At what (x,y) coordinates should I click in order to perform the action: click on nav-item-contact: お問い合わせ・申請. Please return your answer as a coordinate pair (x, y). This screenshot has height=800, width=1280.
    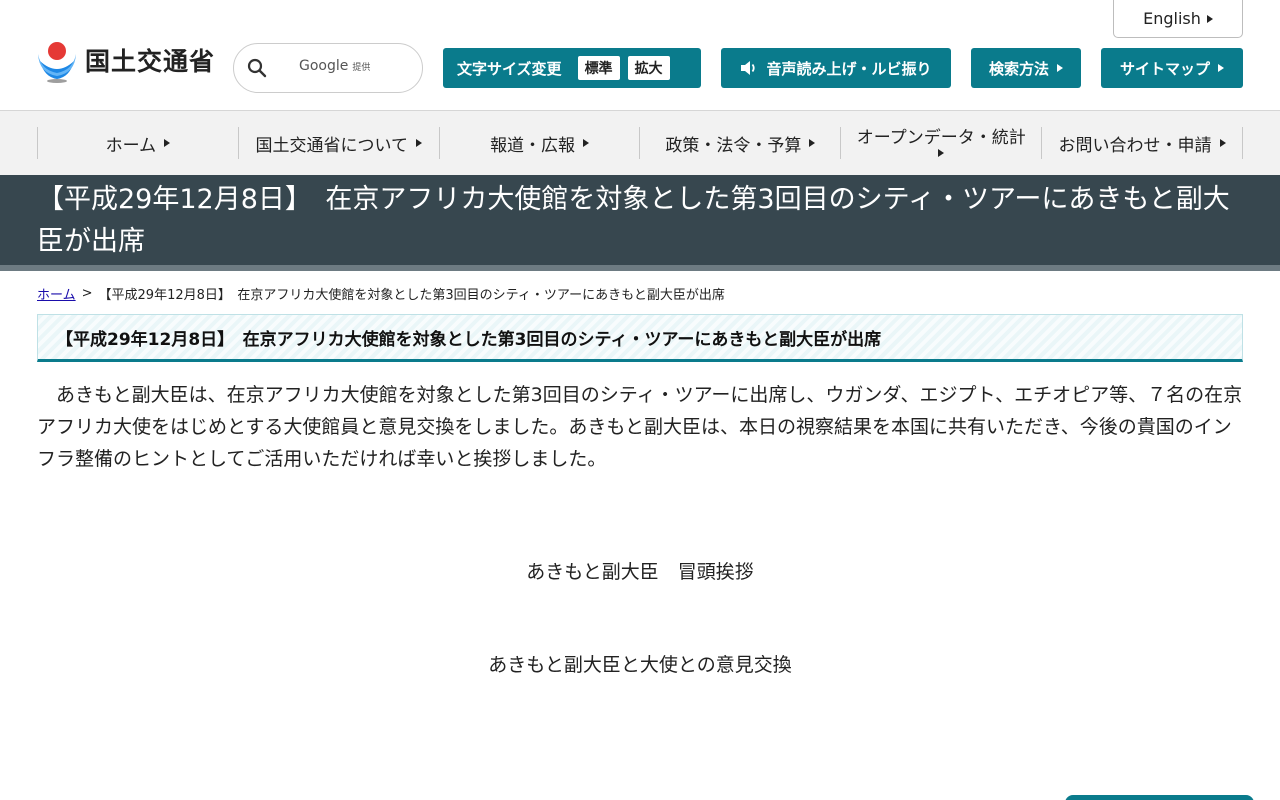
    Looking at the image, I should click on (1142, 143).